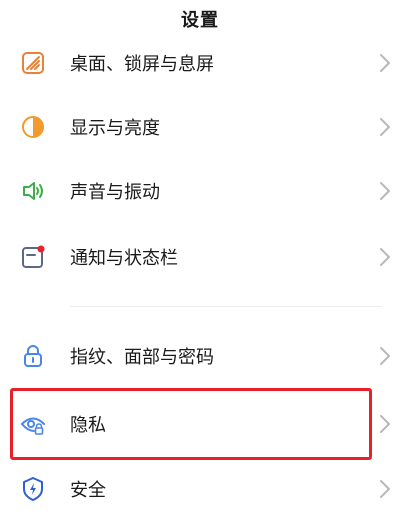  Describe the element at coordinates (200, 127) in the screenshot. I see `settings-item-display-brightness: 显示与亮度` at that location.